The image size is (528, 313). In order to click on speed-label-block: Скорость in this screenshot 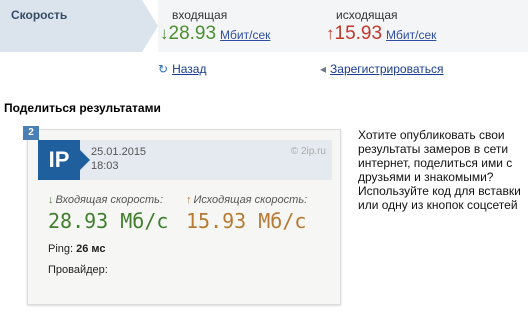, I will do `click(71, 26)`.